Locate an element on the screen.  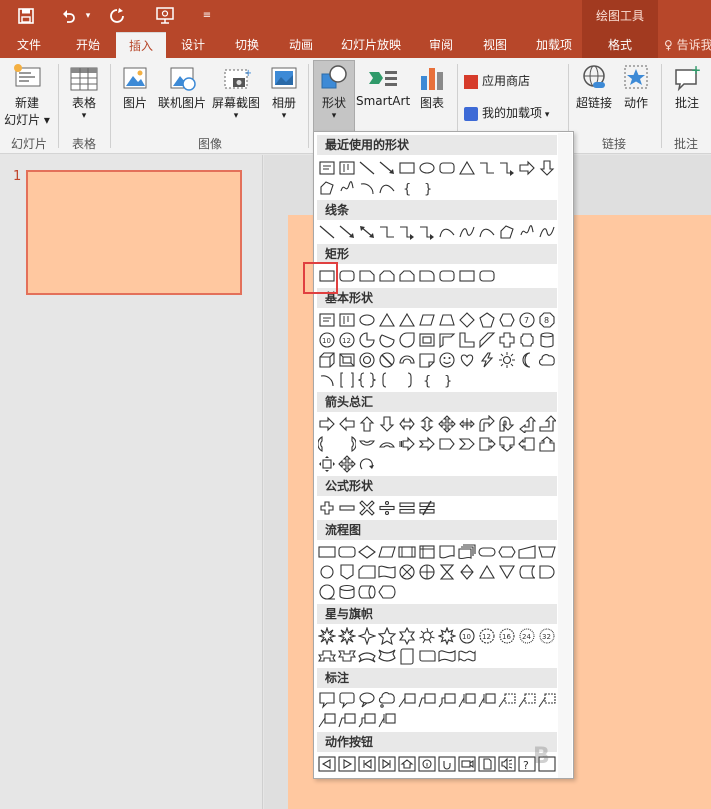
magdisk-shape-icon is located at coordinates (347, 592).